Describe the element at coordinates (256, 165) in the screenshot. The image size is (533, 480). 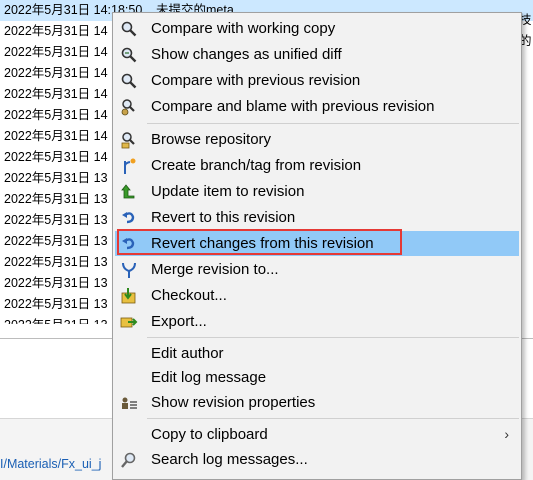
I see `menu-item-label: Create branch/tag from revision` at that location.